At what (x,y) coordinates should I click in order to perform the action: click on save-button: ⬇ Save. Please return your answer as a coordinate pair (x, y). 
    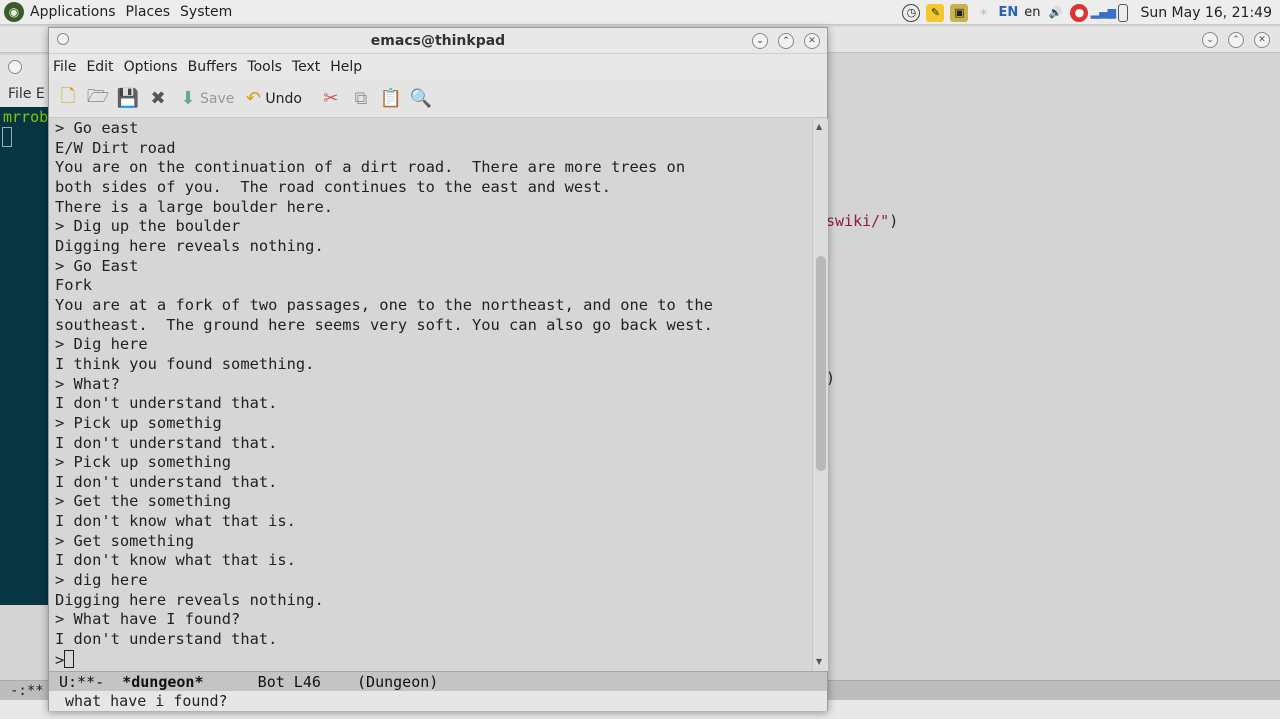
    Looking at the image, I should click on (205, 99).